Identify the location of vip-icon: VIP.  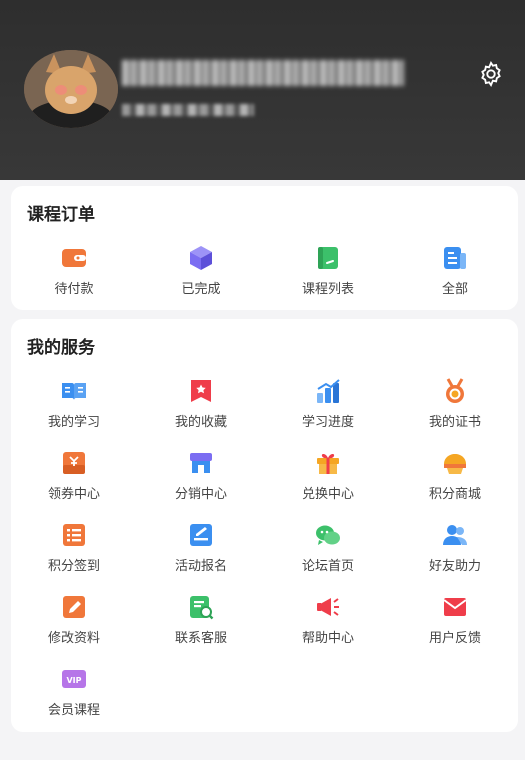
(74, 679).